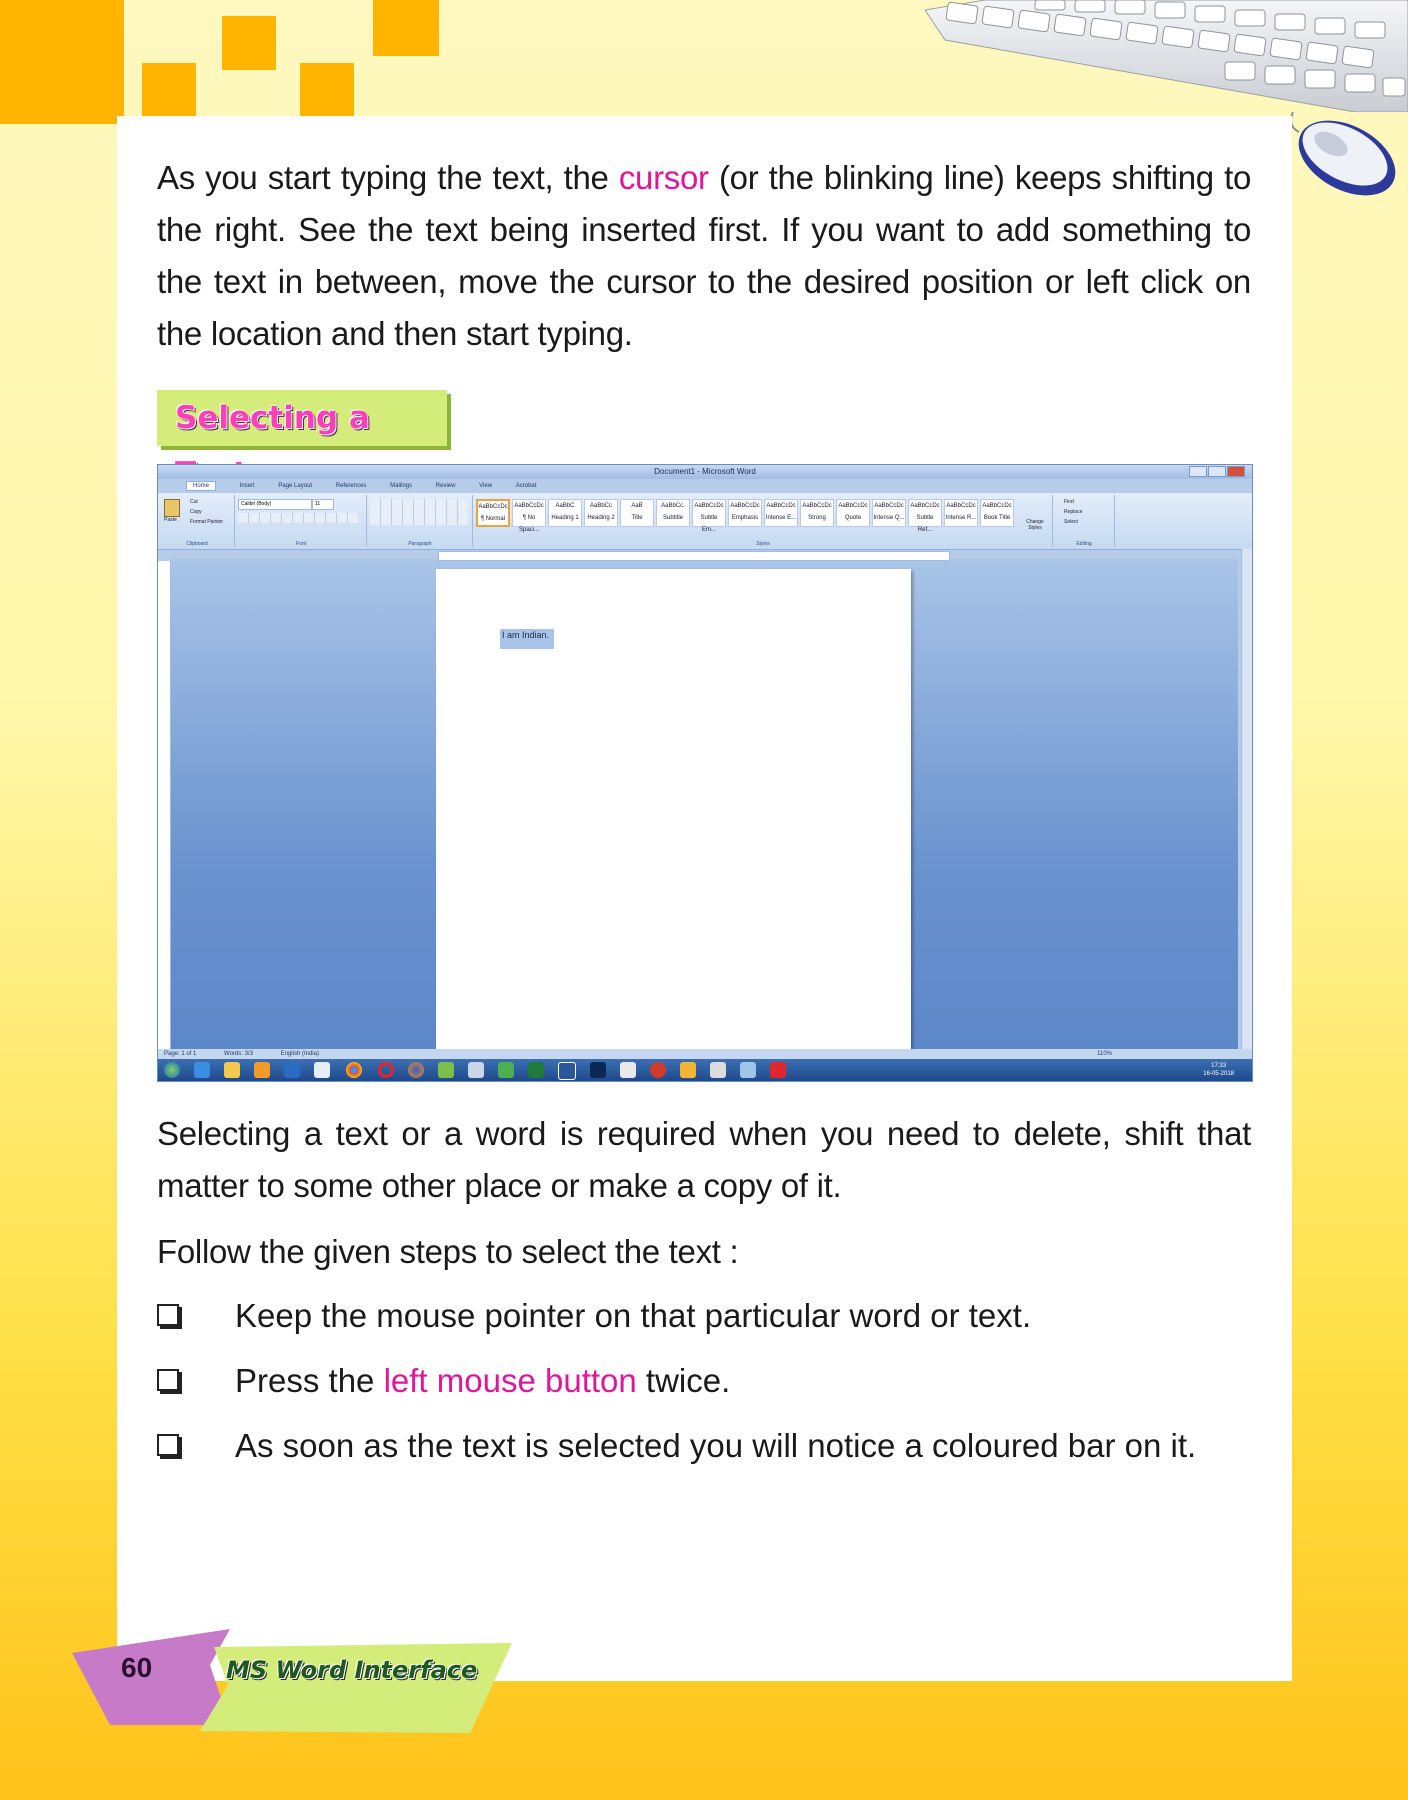 This screenshot has height=1800, width=1408. Describe the element at coordinates (694, 556) in the screenshot. I see `horizontal-ruler` at that location.